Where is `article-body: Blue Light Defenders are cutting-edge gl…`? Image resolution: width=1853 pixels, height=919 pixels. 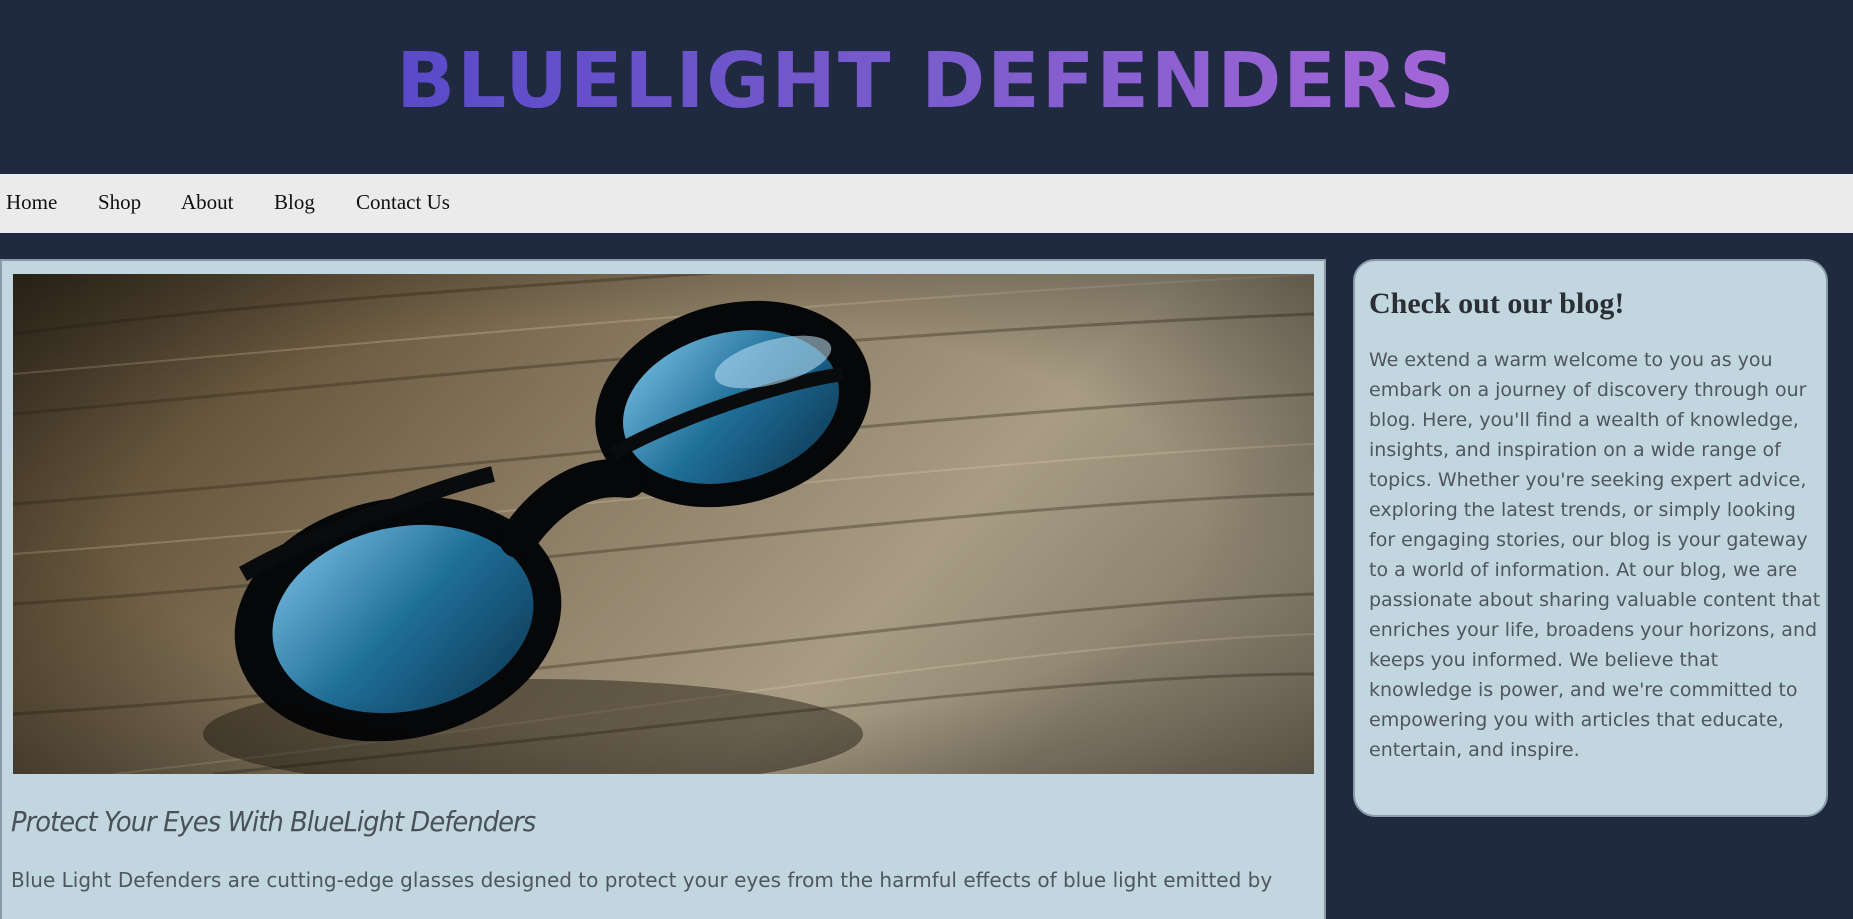
article-body: Blue Light Defenders are cutting-edge gl… is located at coordinates (642, 880).